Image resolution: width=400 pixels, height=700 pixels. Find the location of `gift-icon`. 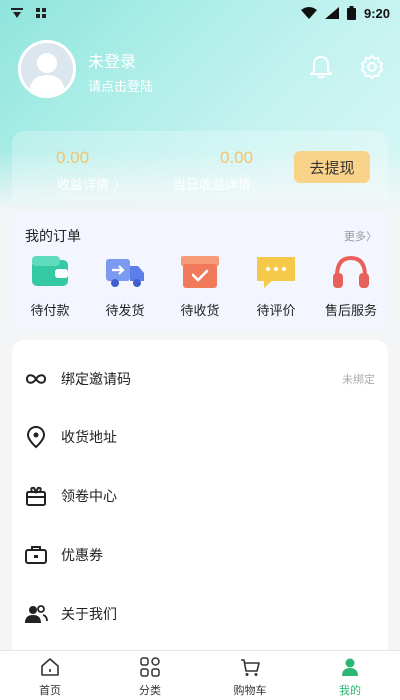

gift-icon is located at coordinates (36, 496).